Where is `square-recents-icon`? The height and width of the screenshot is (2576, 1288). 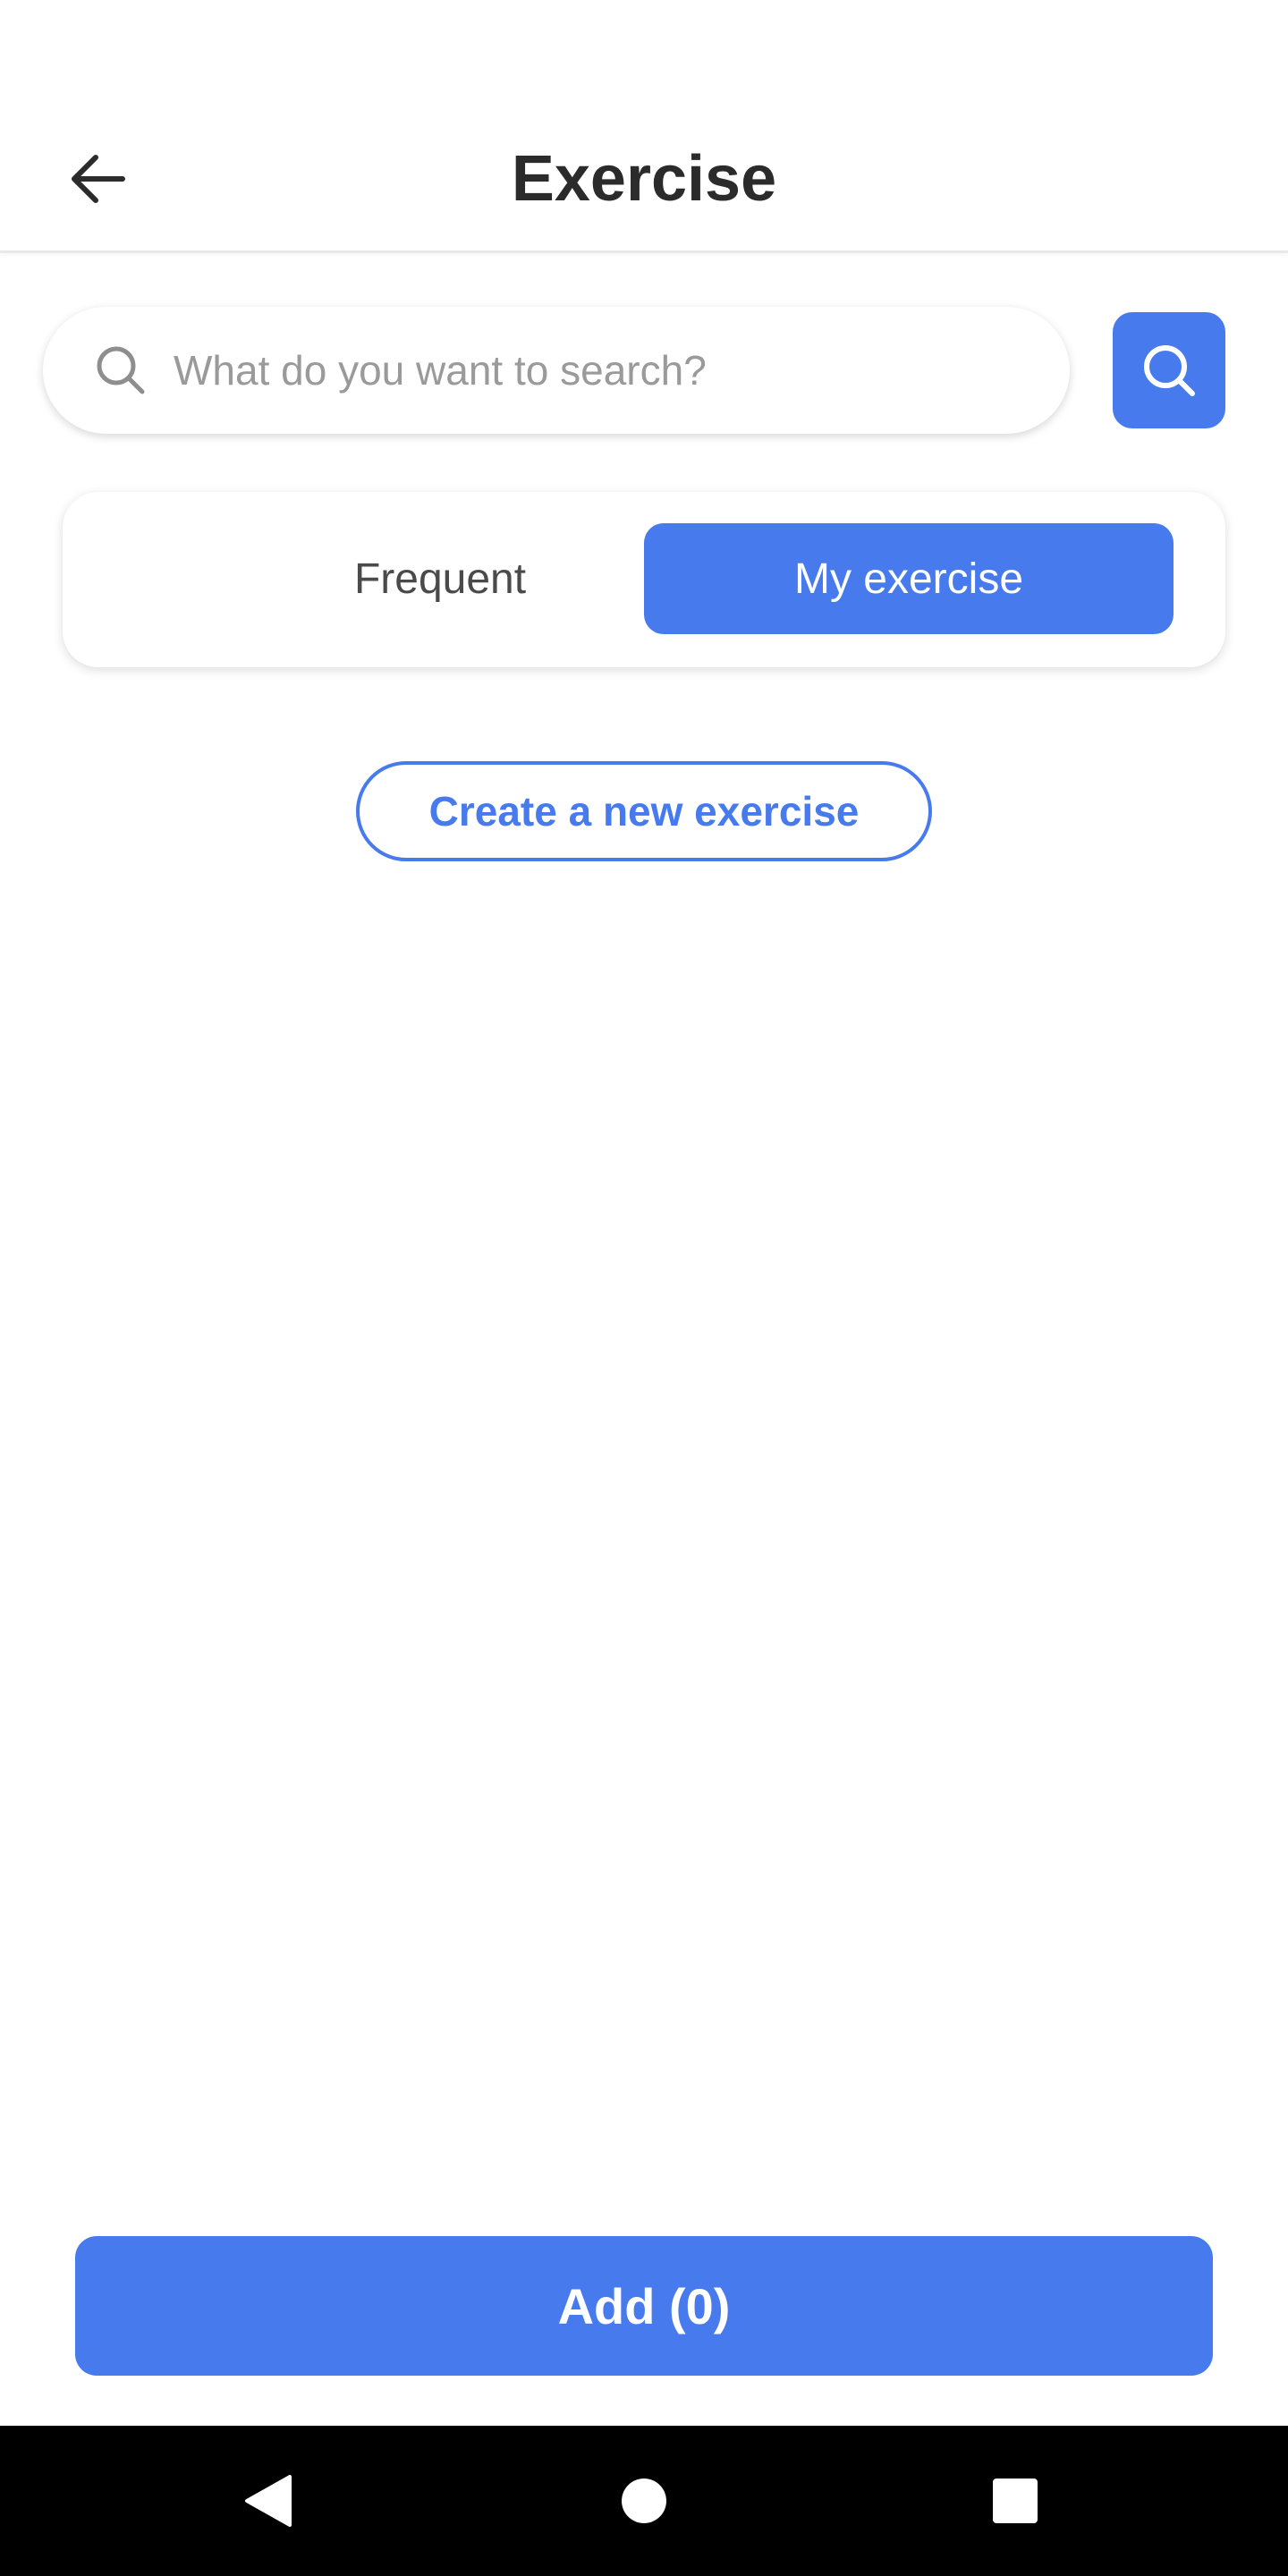 square-recents-icon is located at coordinates (1015, 2501).